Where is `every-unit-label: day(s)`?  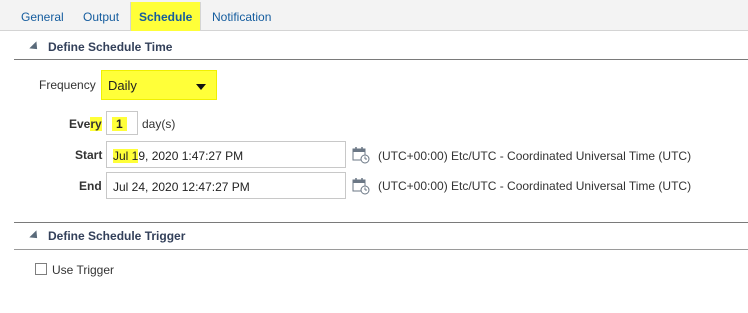 every-unit-label: day(s) is located at coordinates (159, 124).